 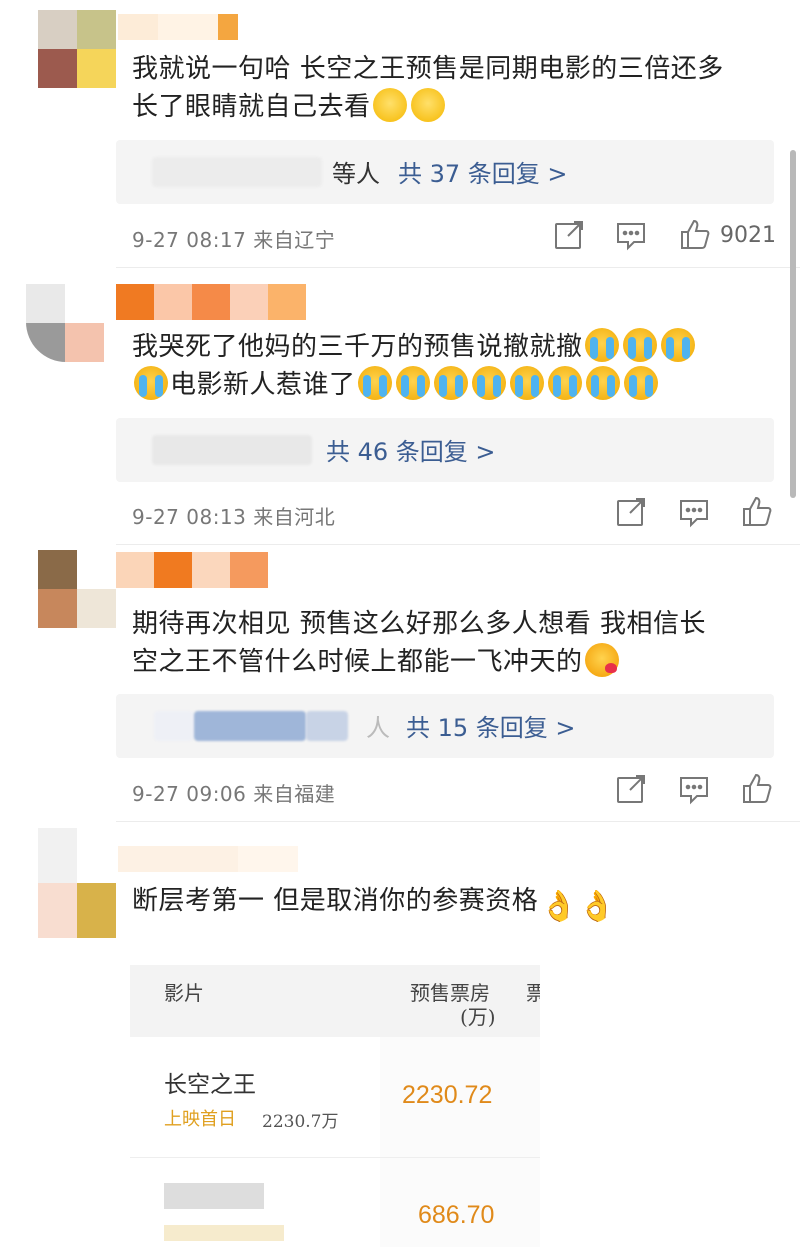 I want to click on comment-meta: 9-27 08:17 来自辽宁, so click(x=233, y=238).